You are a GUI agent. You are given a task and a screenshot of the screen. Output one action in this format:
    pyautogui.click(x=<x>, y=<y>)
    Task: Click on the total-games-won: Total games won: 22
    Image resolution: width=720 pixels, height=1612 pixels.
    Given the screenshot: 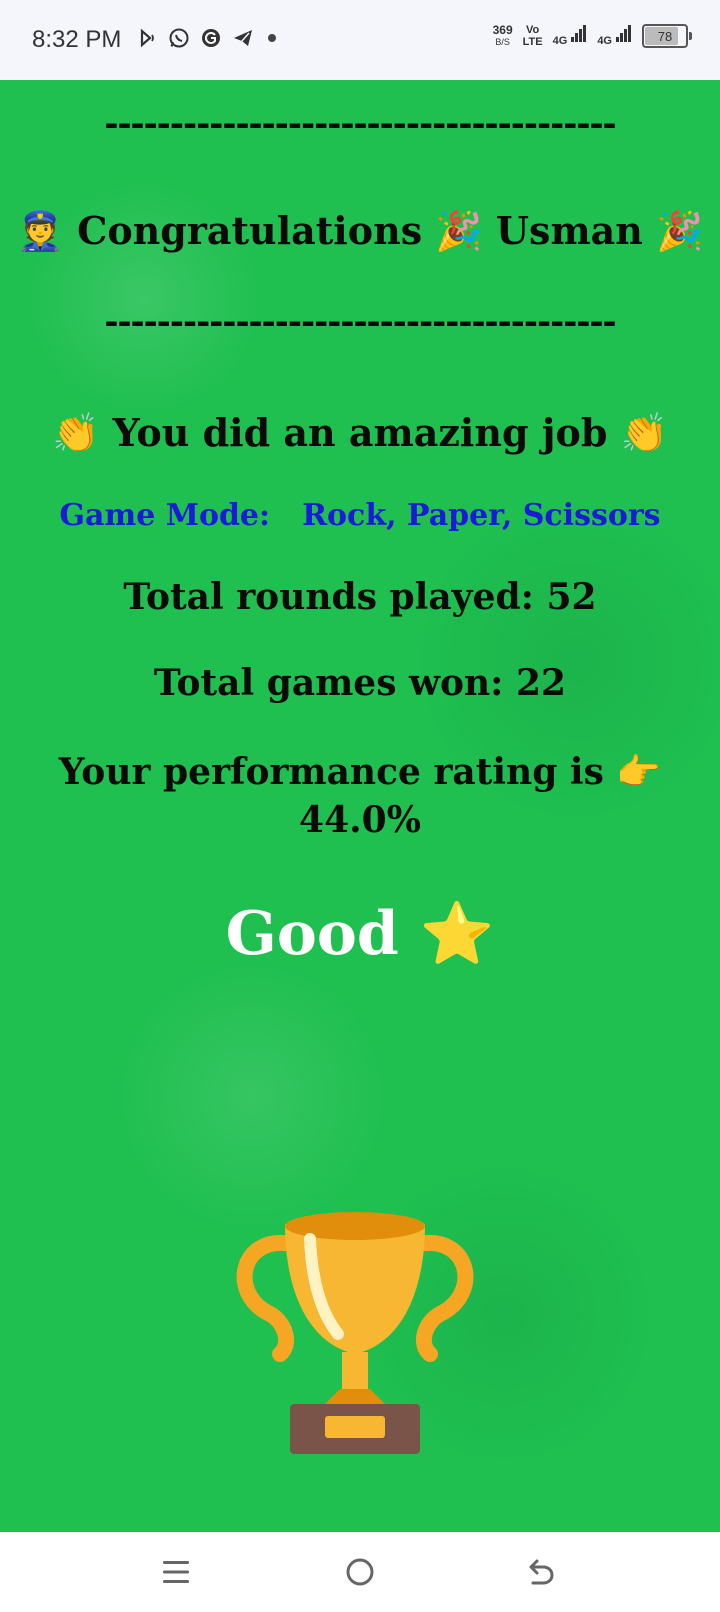 What is the action you would take?
    pyautogui.click(x=360, y=683)
    